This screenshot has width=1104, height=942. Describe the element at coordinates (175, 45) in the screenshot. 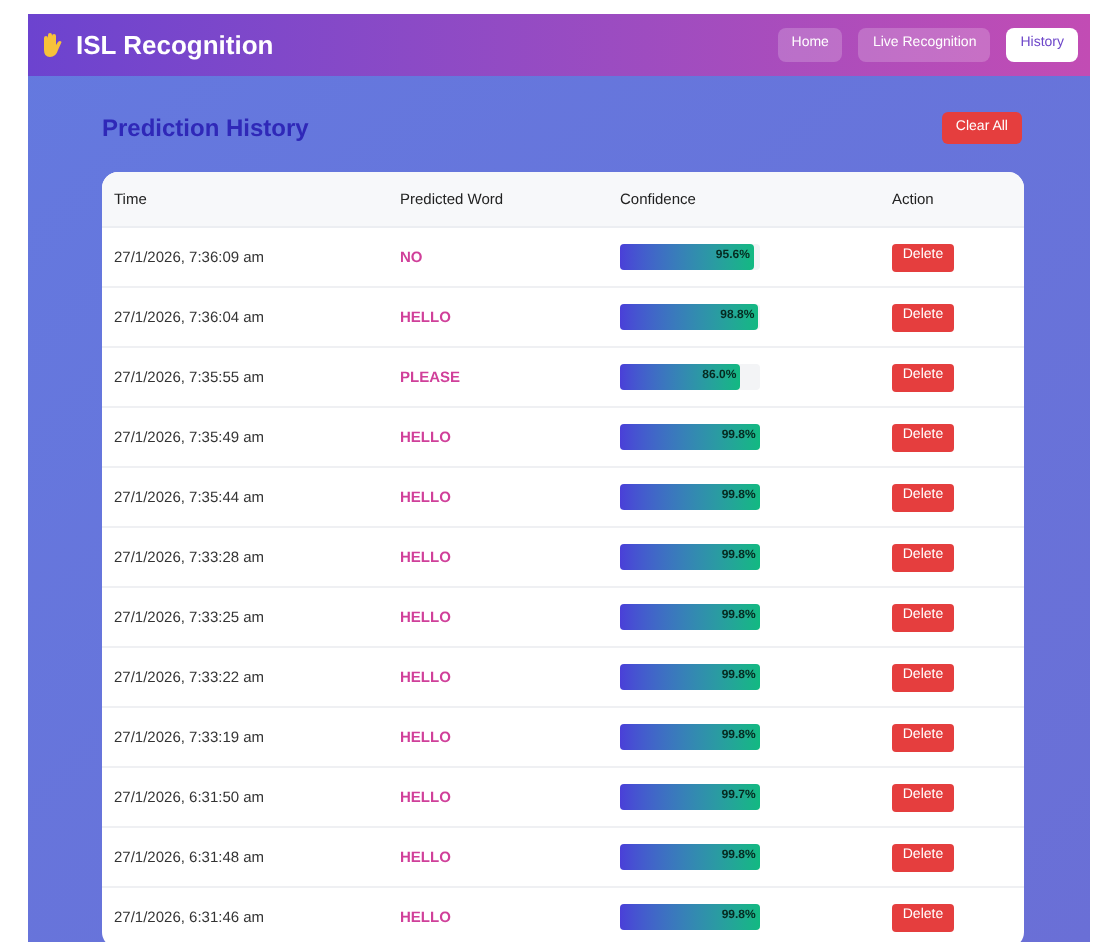

I see `app-title: ISL Recognition` at that location.